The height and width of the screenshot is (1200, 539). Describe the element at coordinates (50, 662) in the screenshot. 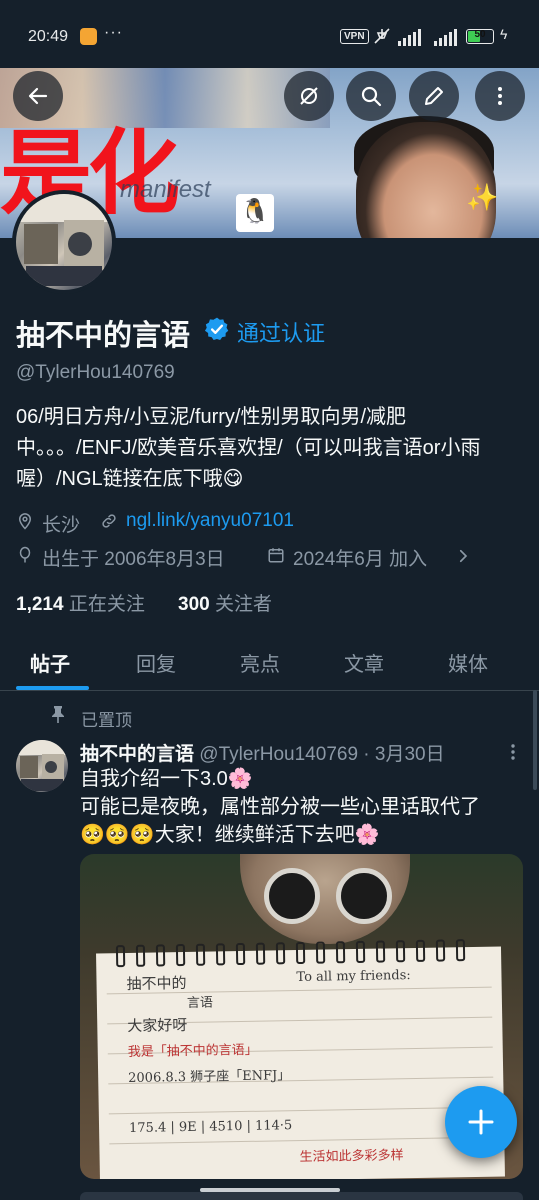

I see `tab-posts: 帖子` at that location.